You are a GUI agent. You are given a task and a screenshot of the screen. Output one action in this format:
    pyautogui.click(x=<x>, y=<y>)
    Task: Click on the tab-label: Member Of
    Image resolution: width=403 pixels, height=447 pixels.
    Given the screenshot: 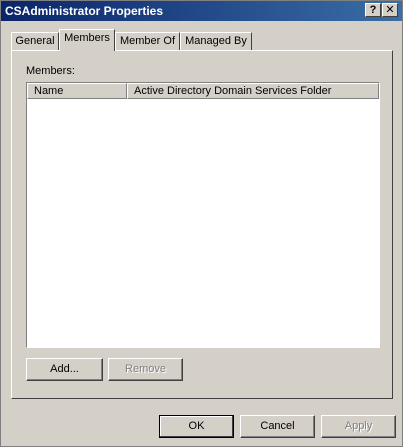 What is the action you would take?
    pyautogui.click(x=147, y=41)
    